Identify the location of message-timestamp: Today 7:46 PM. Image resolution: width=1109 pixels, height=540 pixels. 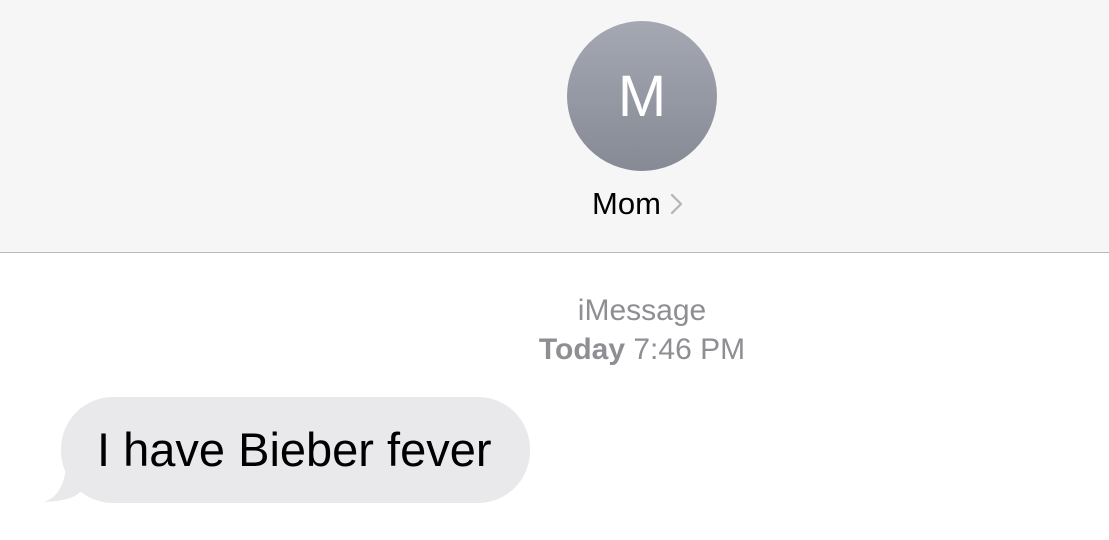
(554, 350).